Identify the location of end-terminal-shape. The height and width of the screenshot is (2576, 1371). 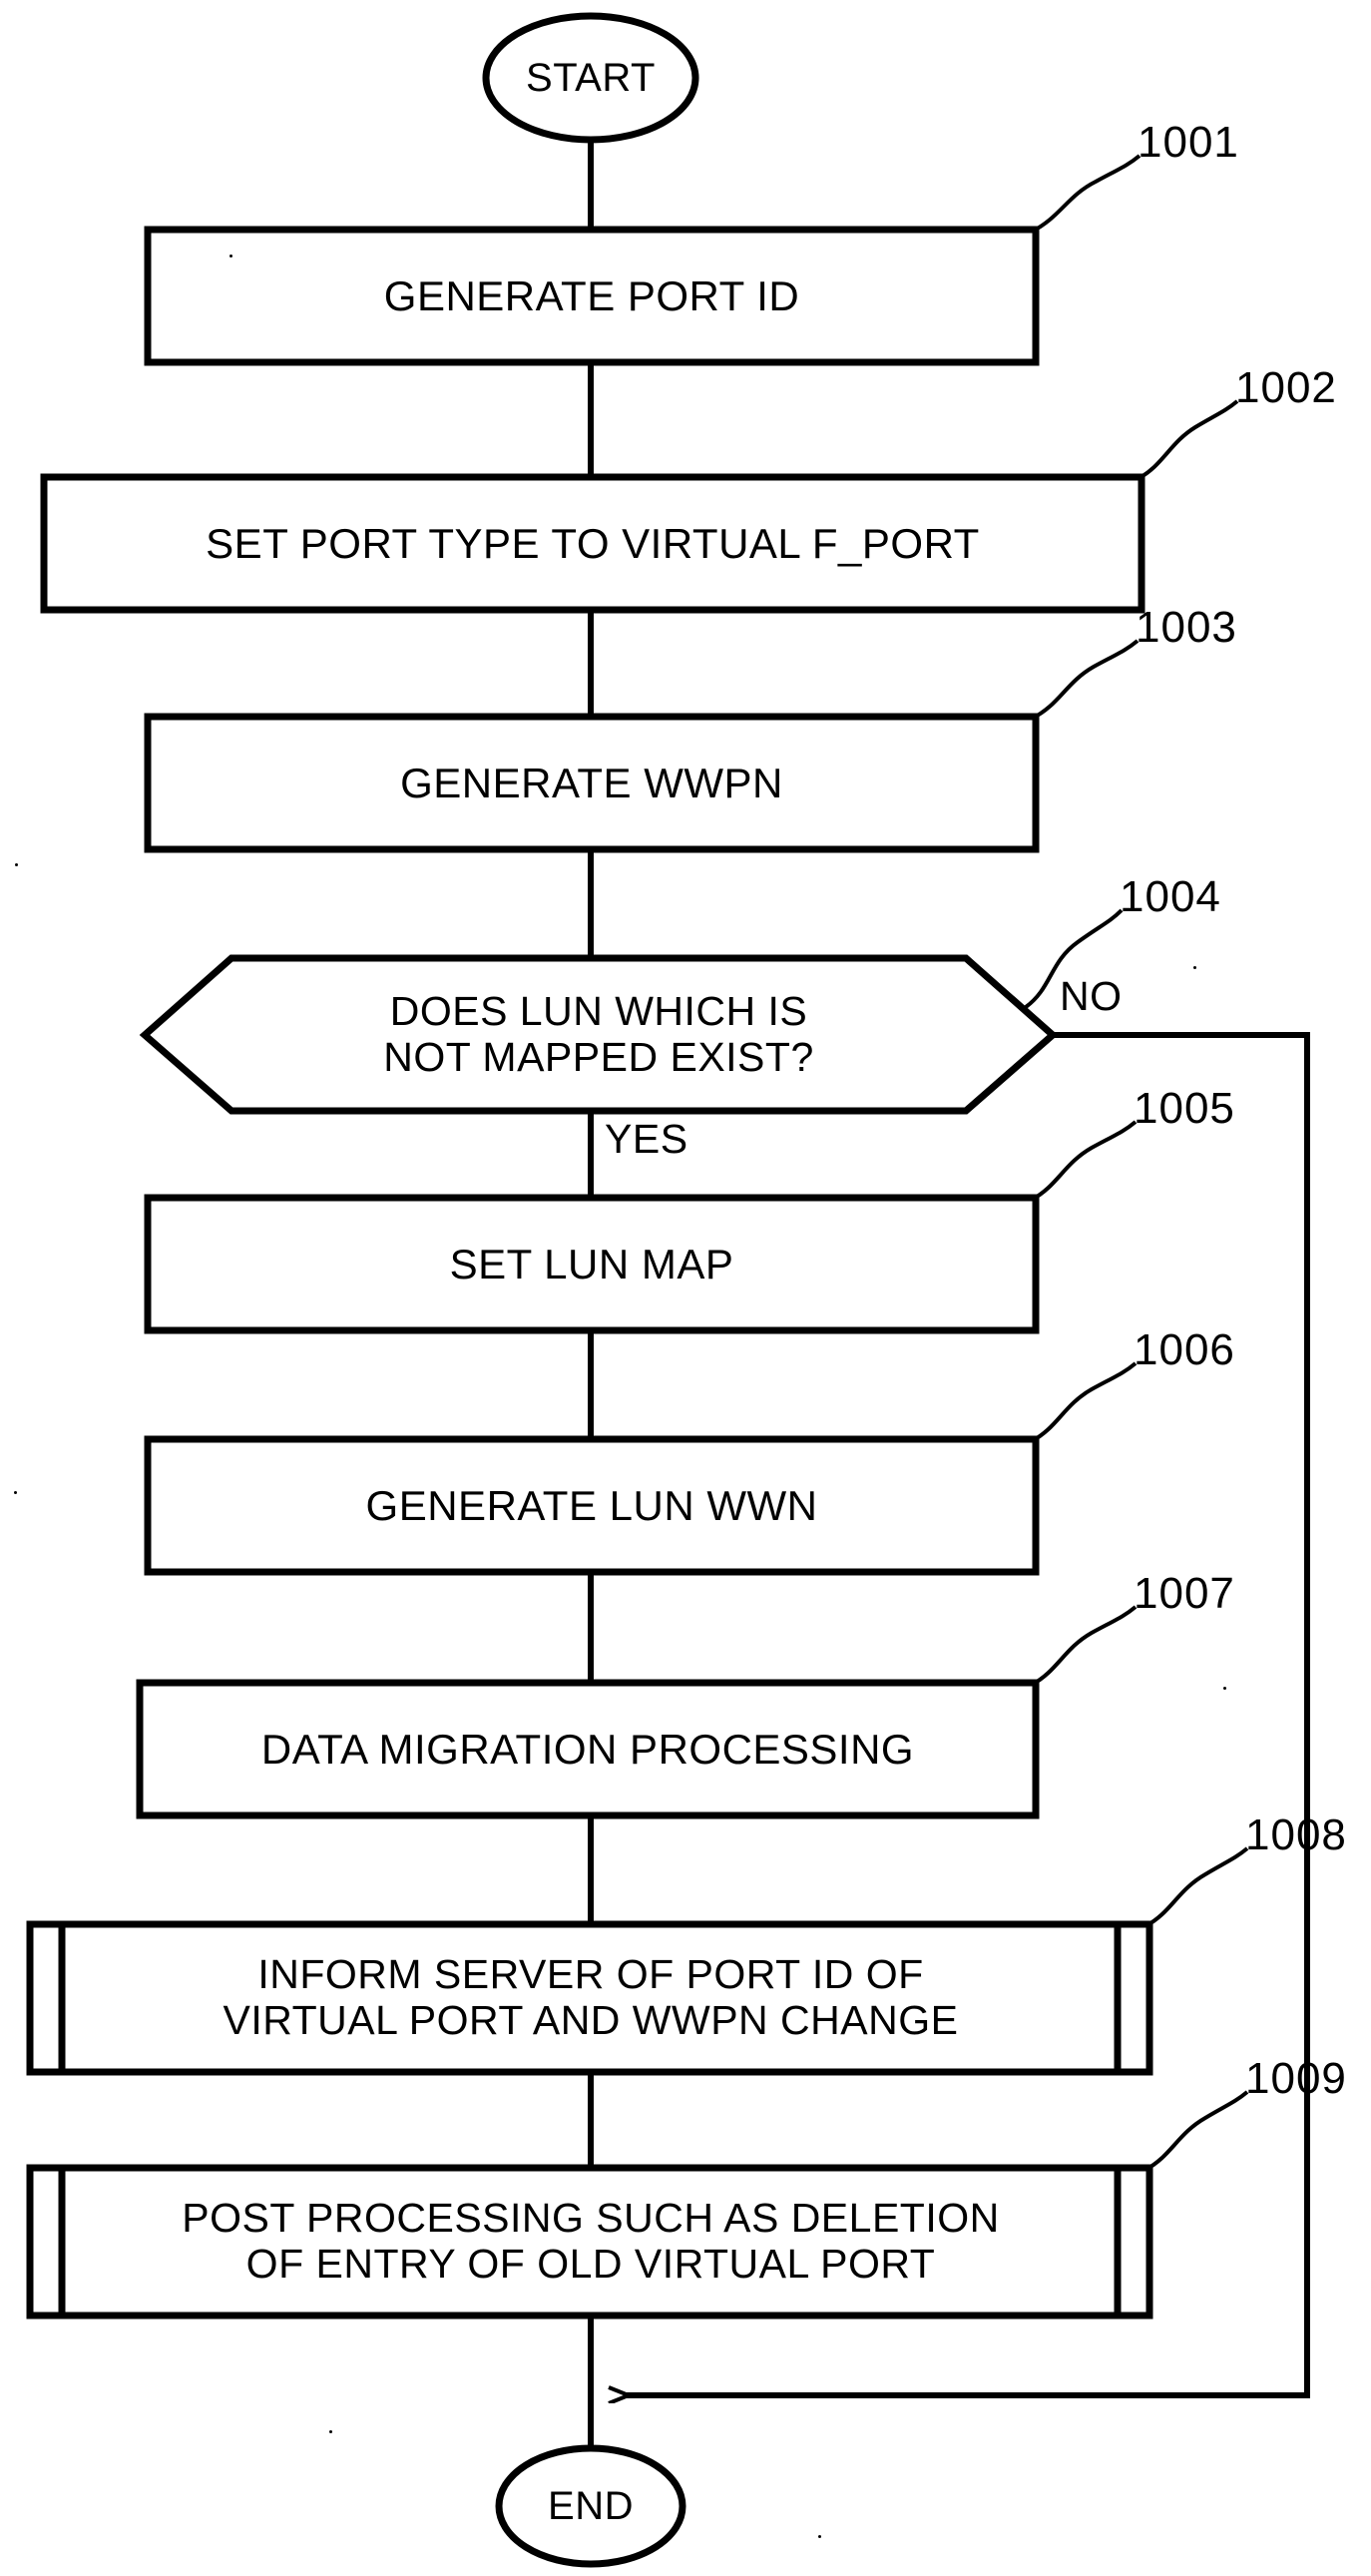
(590, 2506).